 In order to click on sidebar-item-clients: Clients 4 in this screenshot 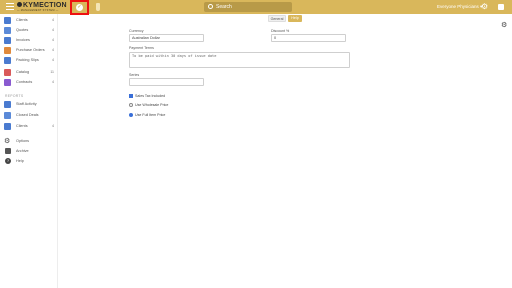, I will do `click(30, 21)`.